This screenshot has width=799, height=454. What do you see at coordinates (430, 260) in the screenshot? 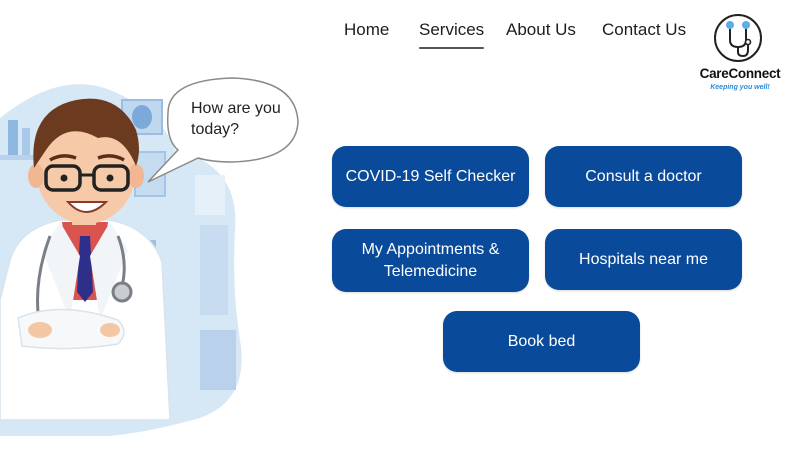
I see `appointments-telemedicine-button: My Appointments & Telemedicine` at bounding box center [430, 260].